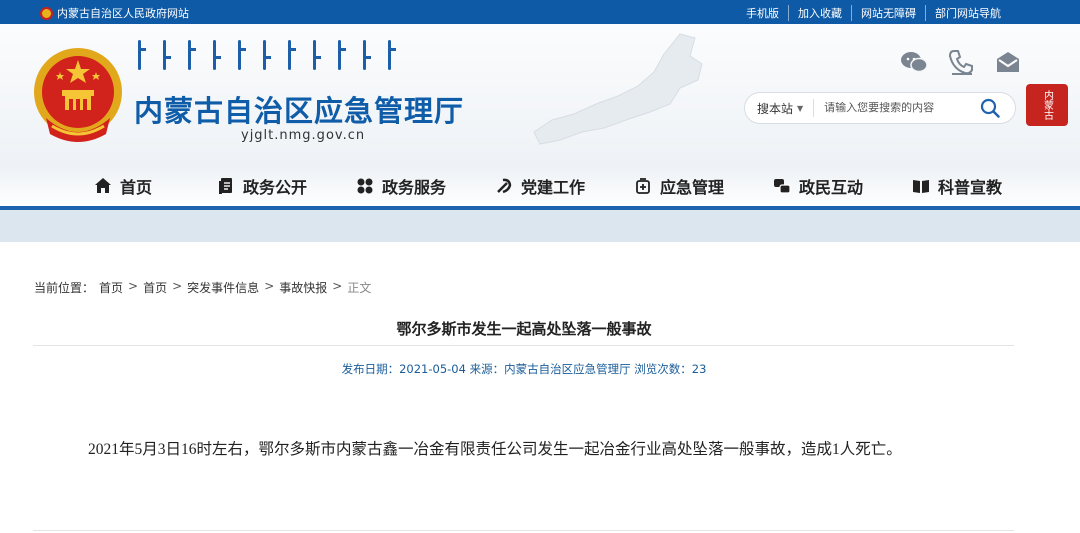 The width and height of the screenshot is (1080, 533). I want to click on interaction-icon, so click(782, 186).